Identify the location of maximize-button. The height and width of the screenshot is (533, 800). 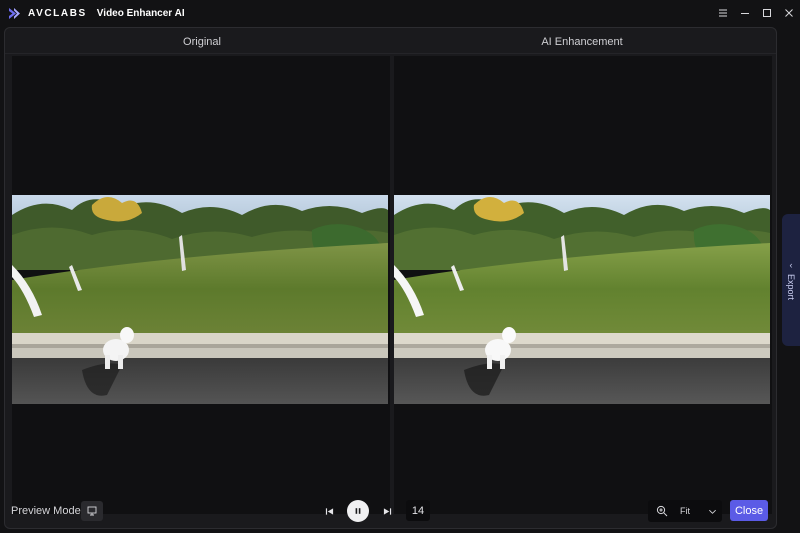
(767, 13).